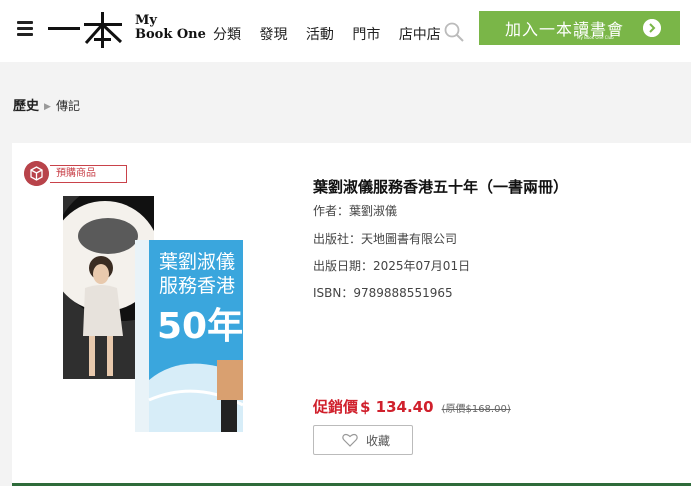 The height and width of the screenshot is (486, 691). Describe the element at coordinates (86, 30) in the screenshot. I see `logo-icon` at that location.